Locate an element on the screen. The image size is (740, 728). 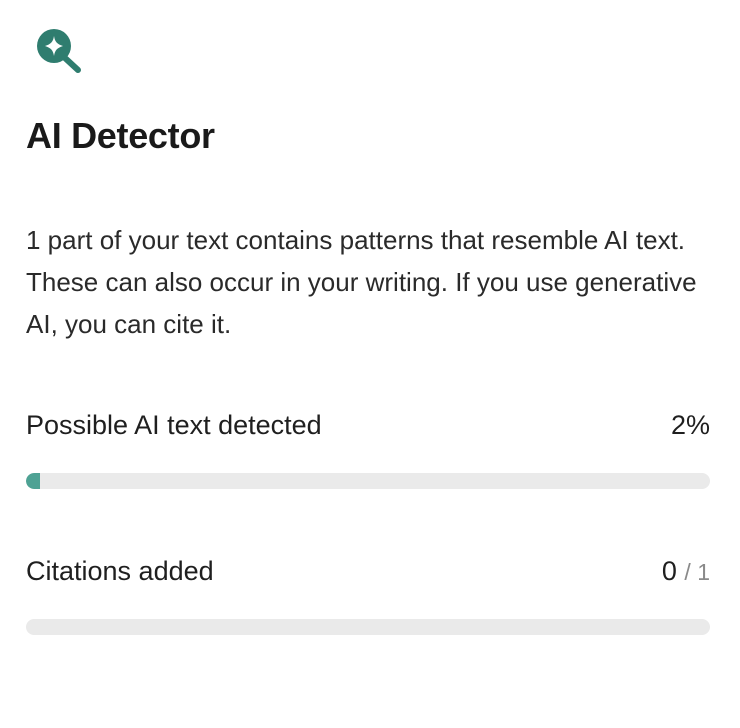
ai-text-progress-fill is located at coordinates (33, 481).